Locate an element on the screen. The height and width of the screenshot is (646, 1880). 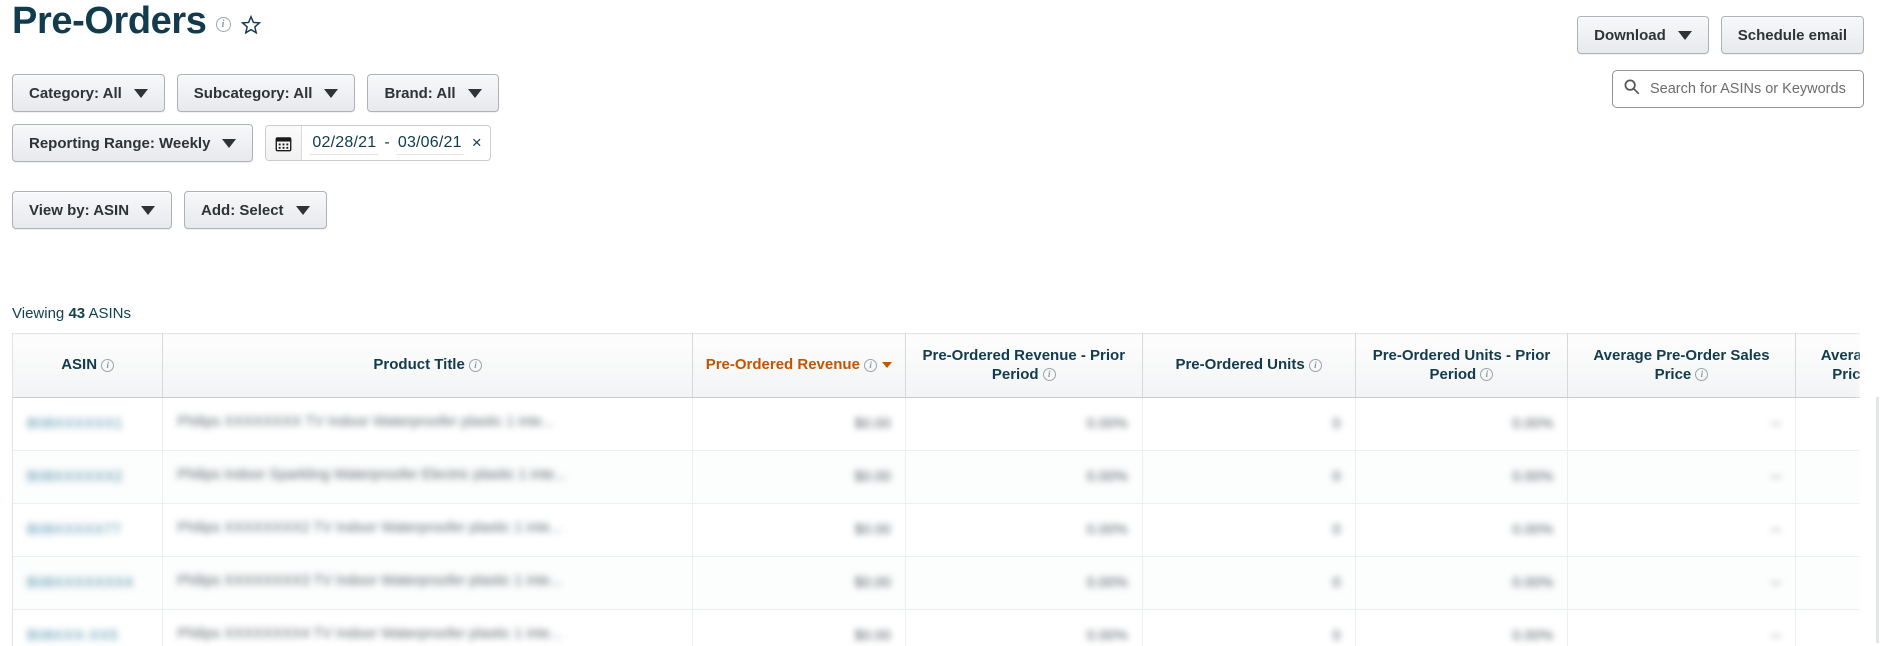
date-range-end: 03/06/21 is located at coordinates (429, 143).